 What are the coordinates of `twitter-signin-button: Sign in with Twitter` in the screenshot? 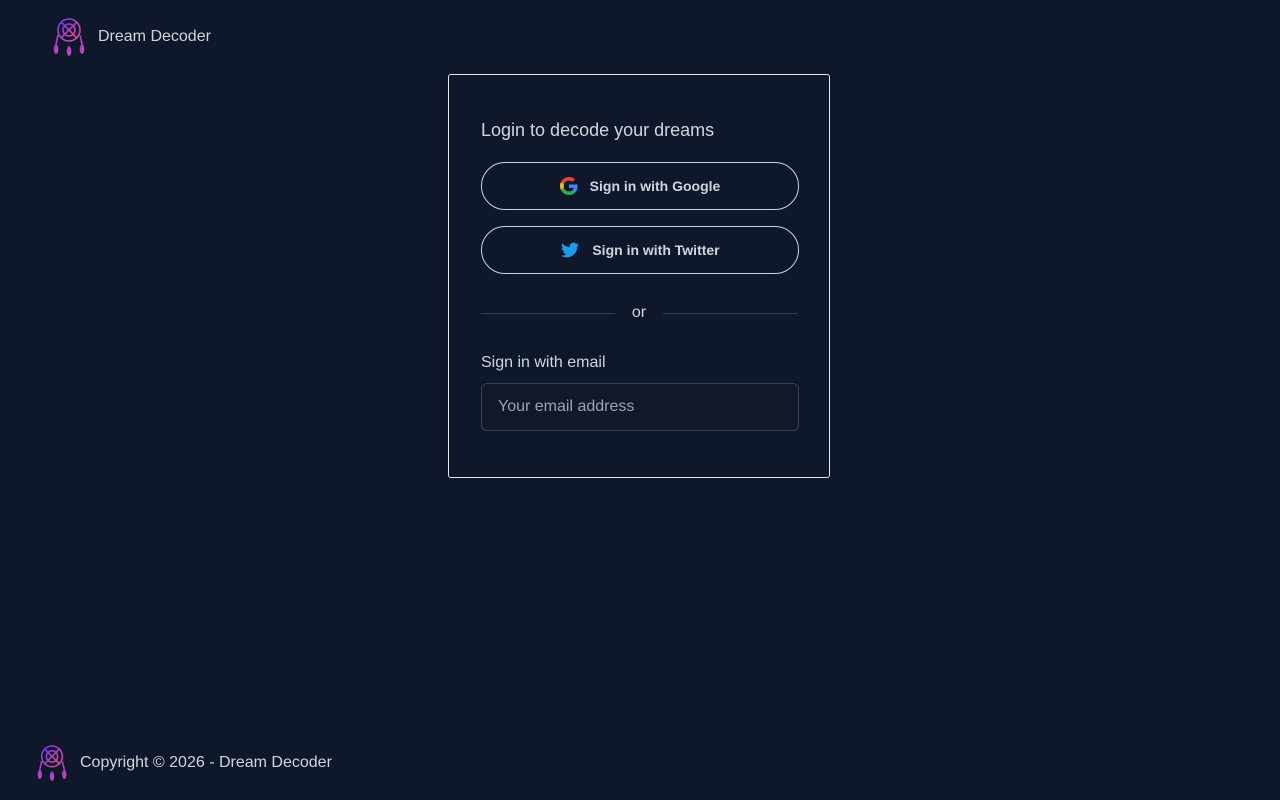 It's located at (640, 250).